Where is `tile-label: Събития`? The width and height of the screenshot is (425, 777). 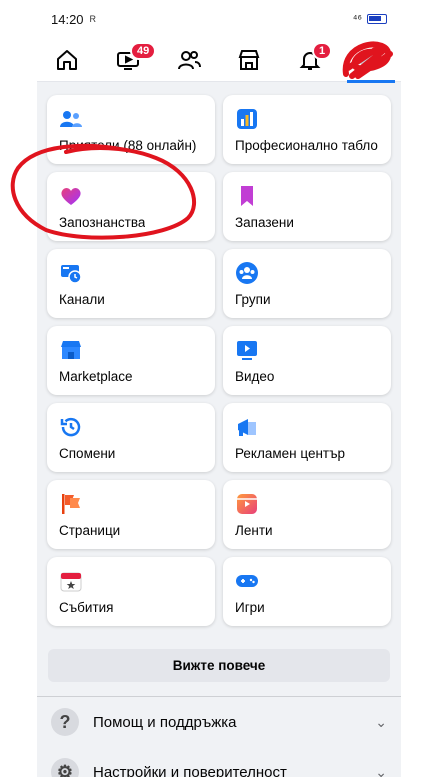 tile-label: Събития is located at coordinates (86, 607).